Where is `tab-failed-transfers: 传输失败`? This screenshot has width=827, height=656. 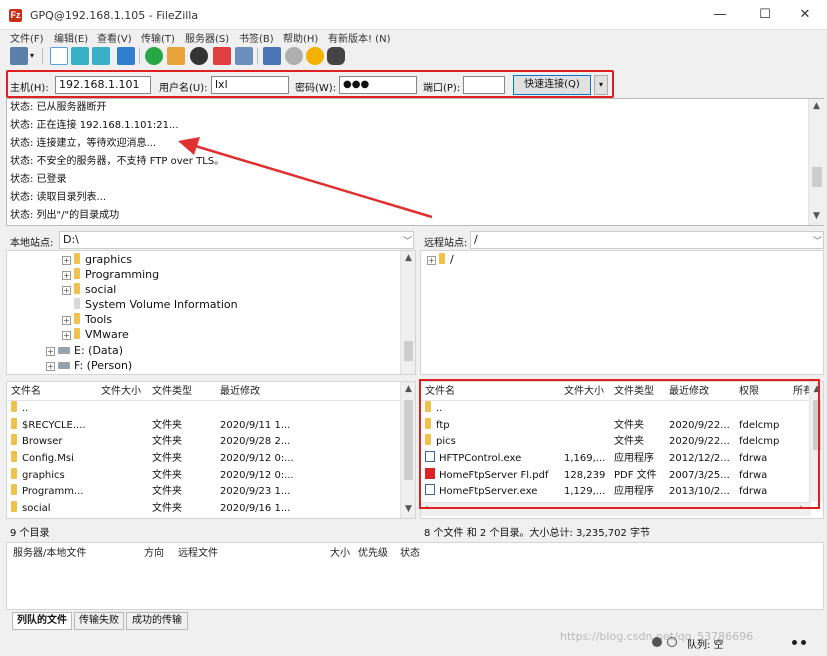 tab-failed-transfers: 传输失败 is located at coordinates (99, 621).